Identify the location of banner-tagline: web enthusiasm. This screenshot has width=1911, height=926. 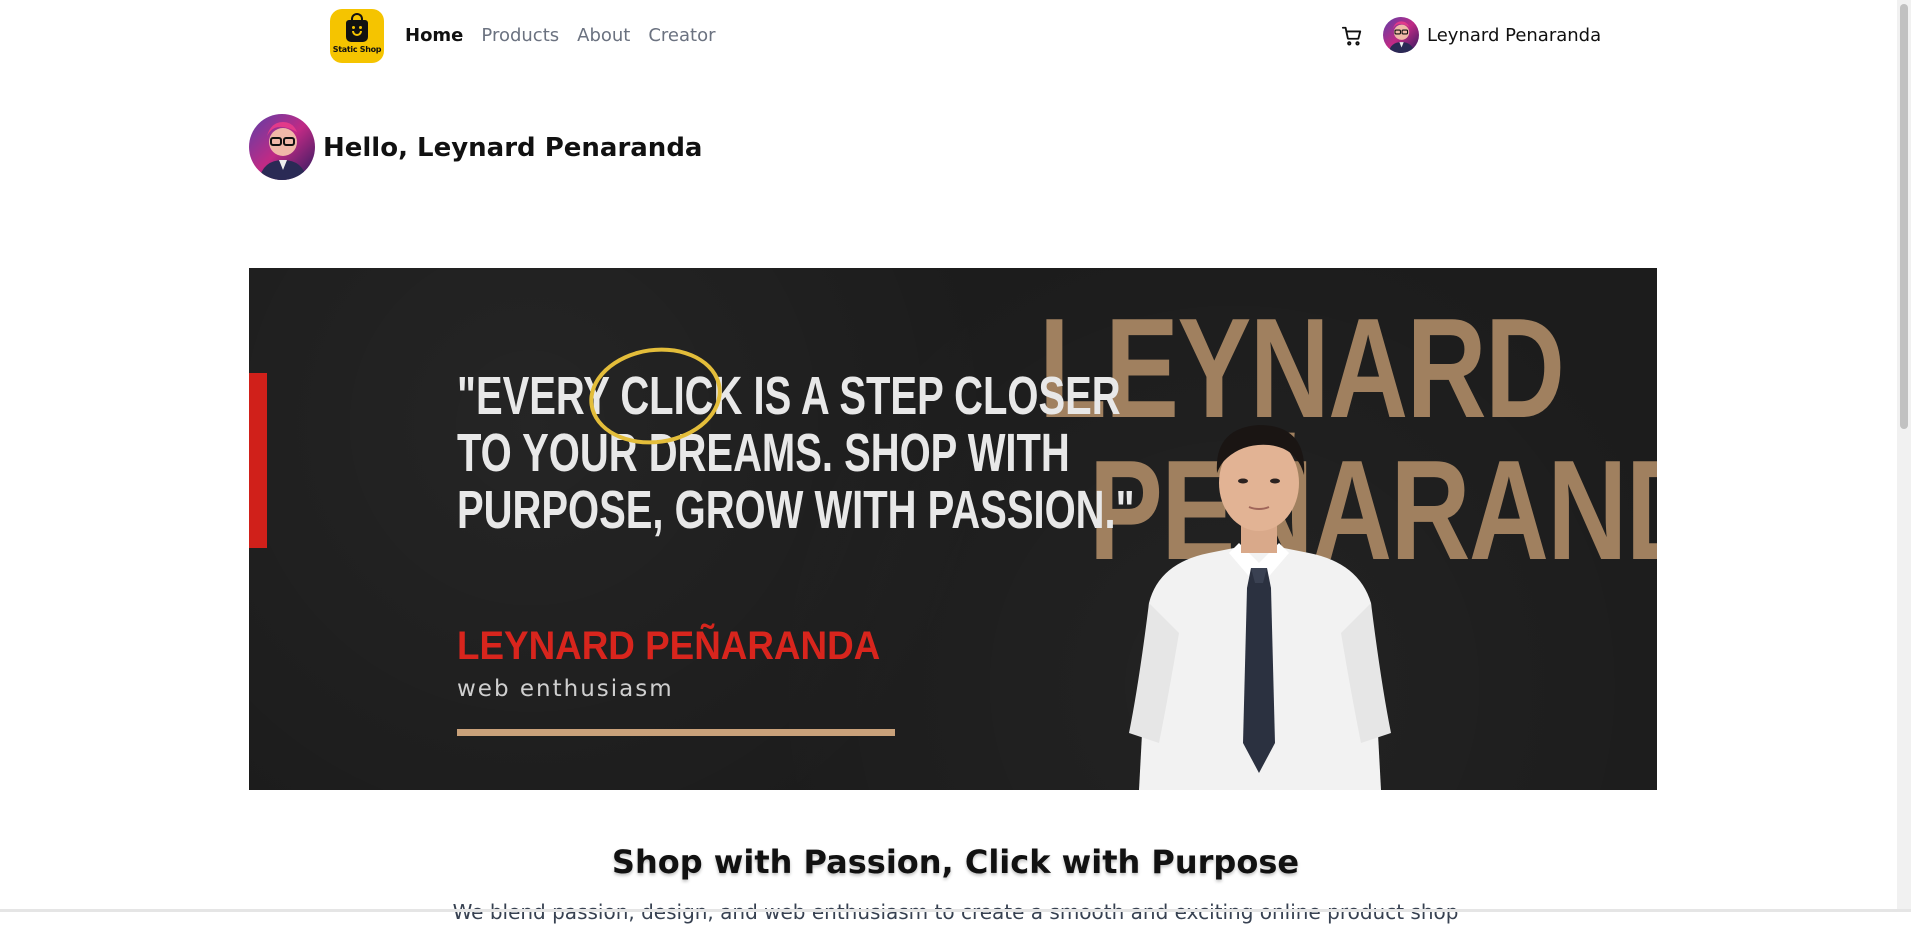
(565, 689).